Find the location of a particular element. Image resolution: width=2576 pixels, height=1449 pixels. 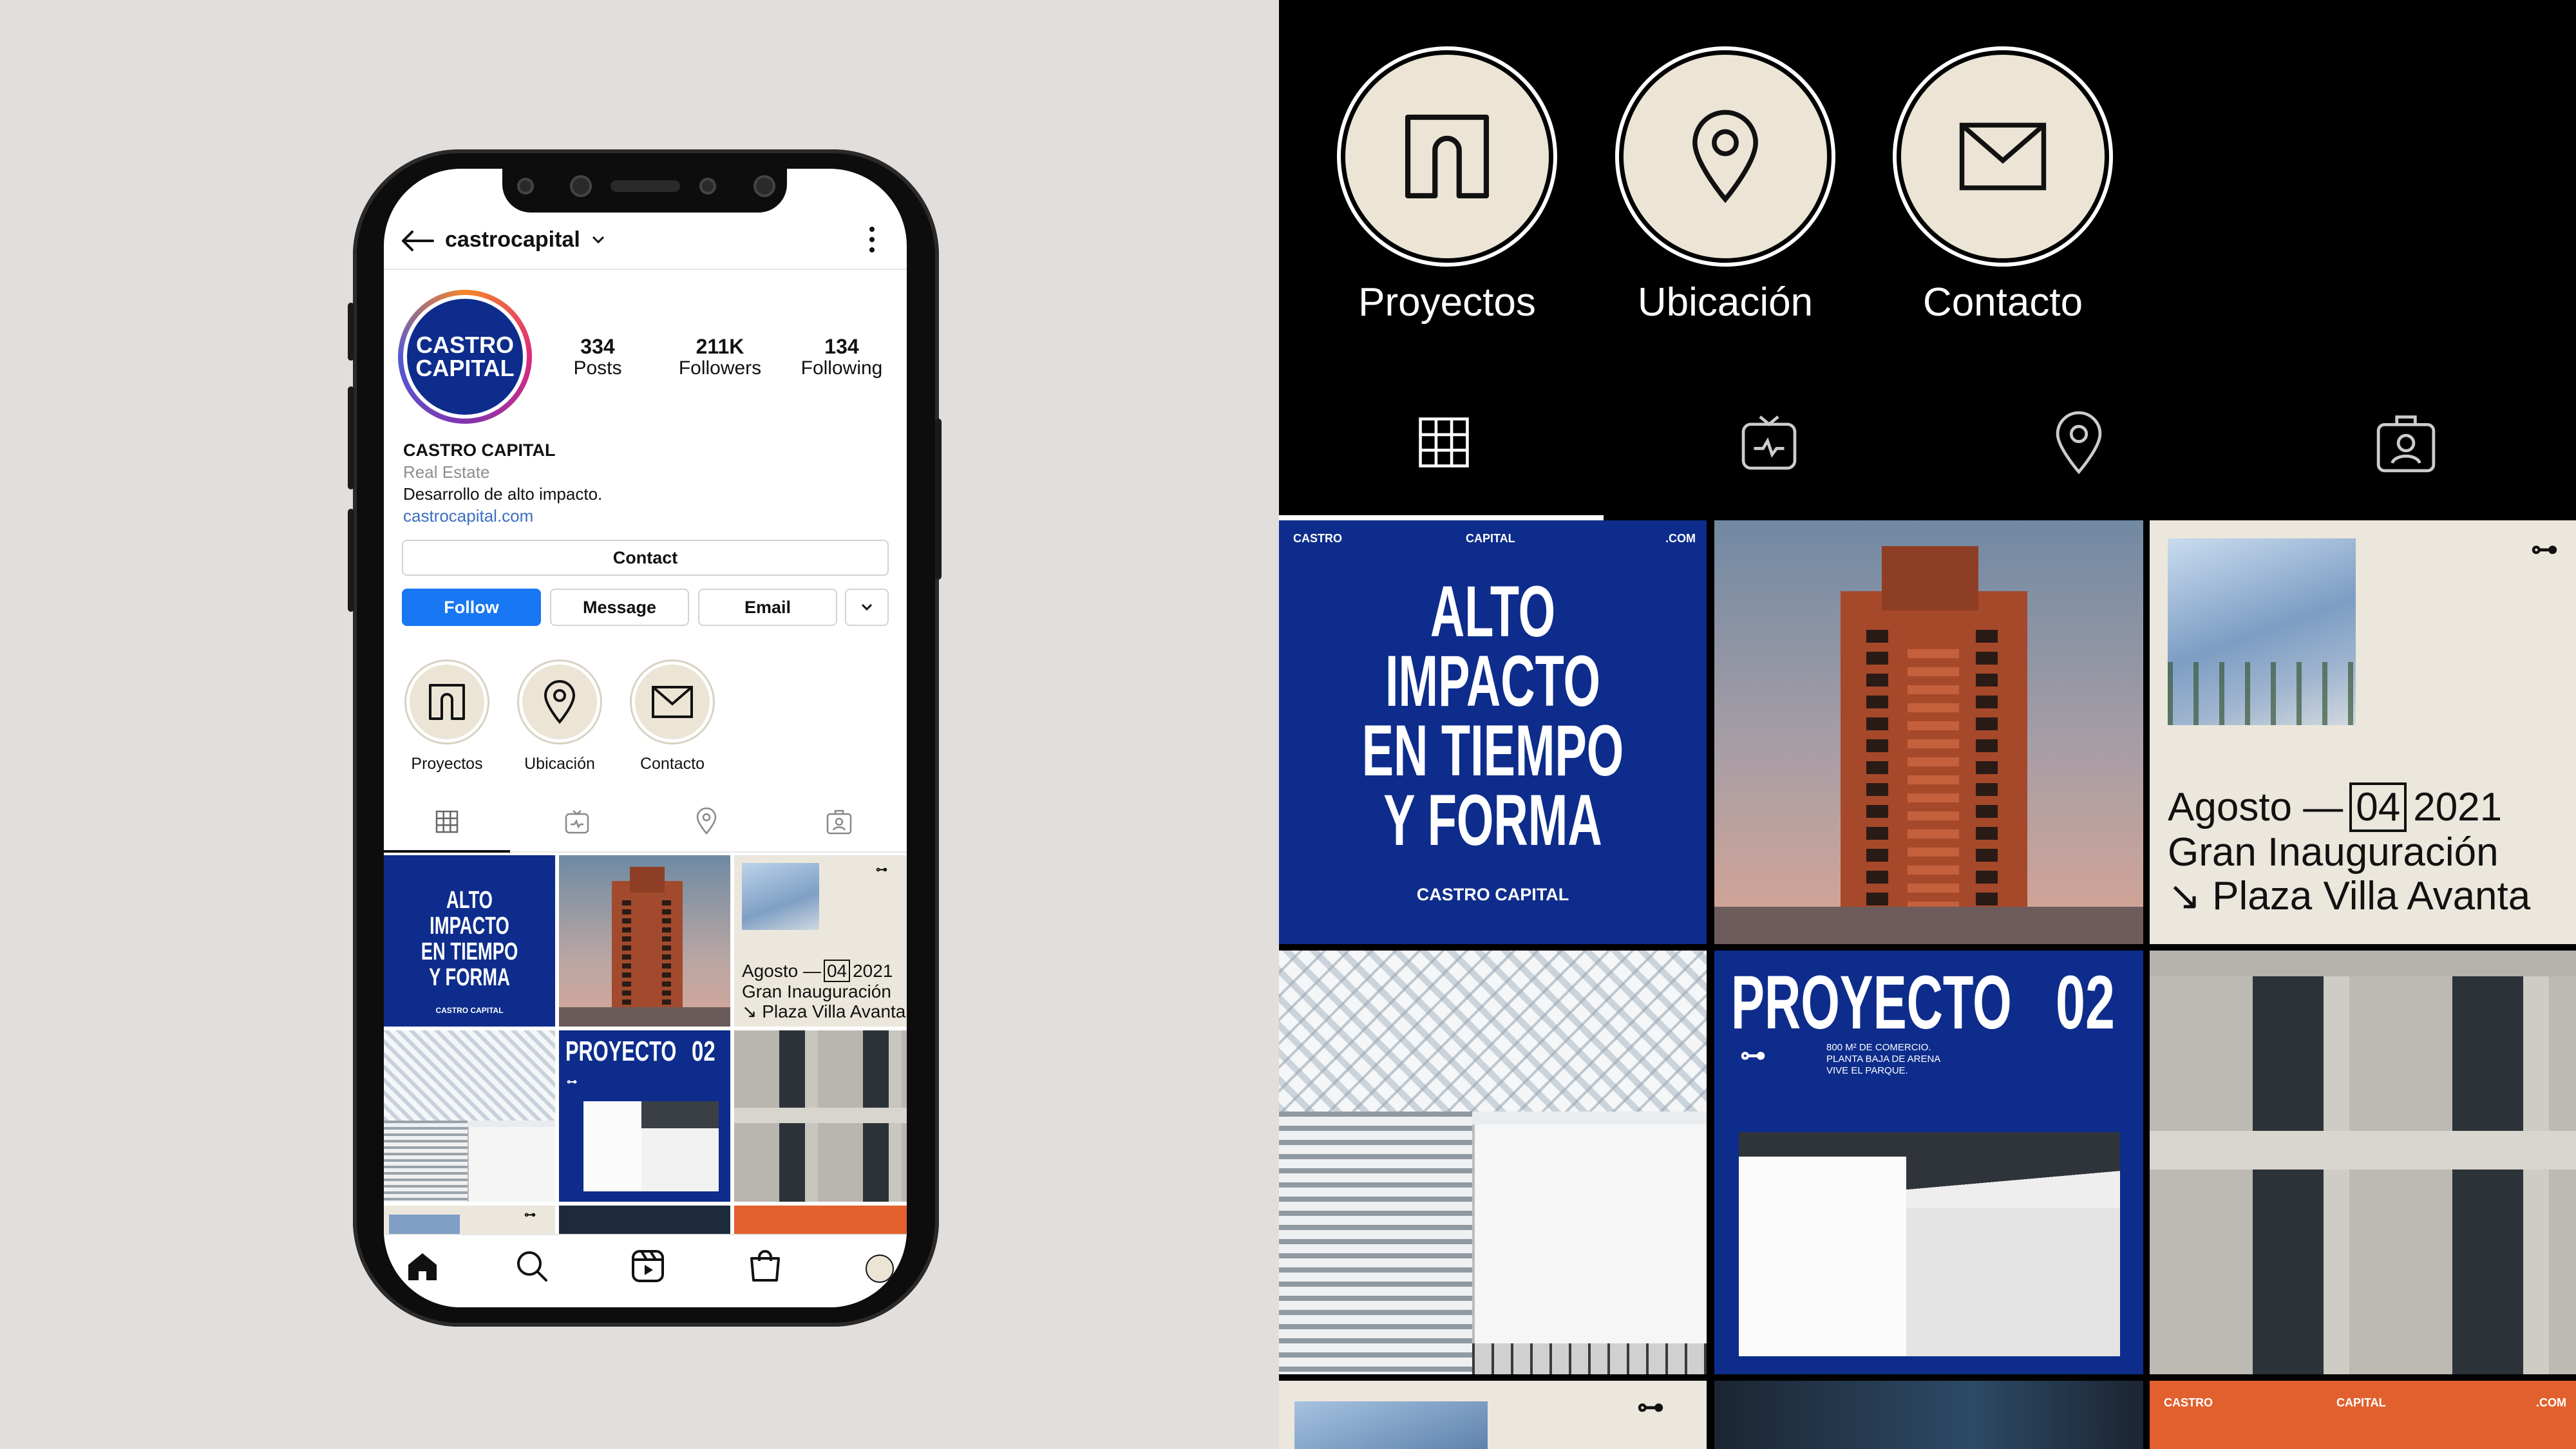

phone-mute-switch is located at coordinates (351, 332).